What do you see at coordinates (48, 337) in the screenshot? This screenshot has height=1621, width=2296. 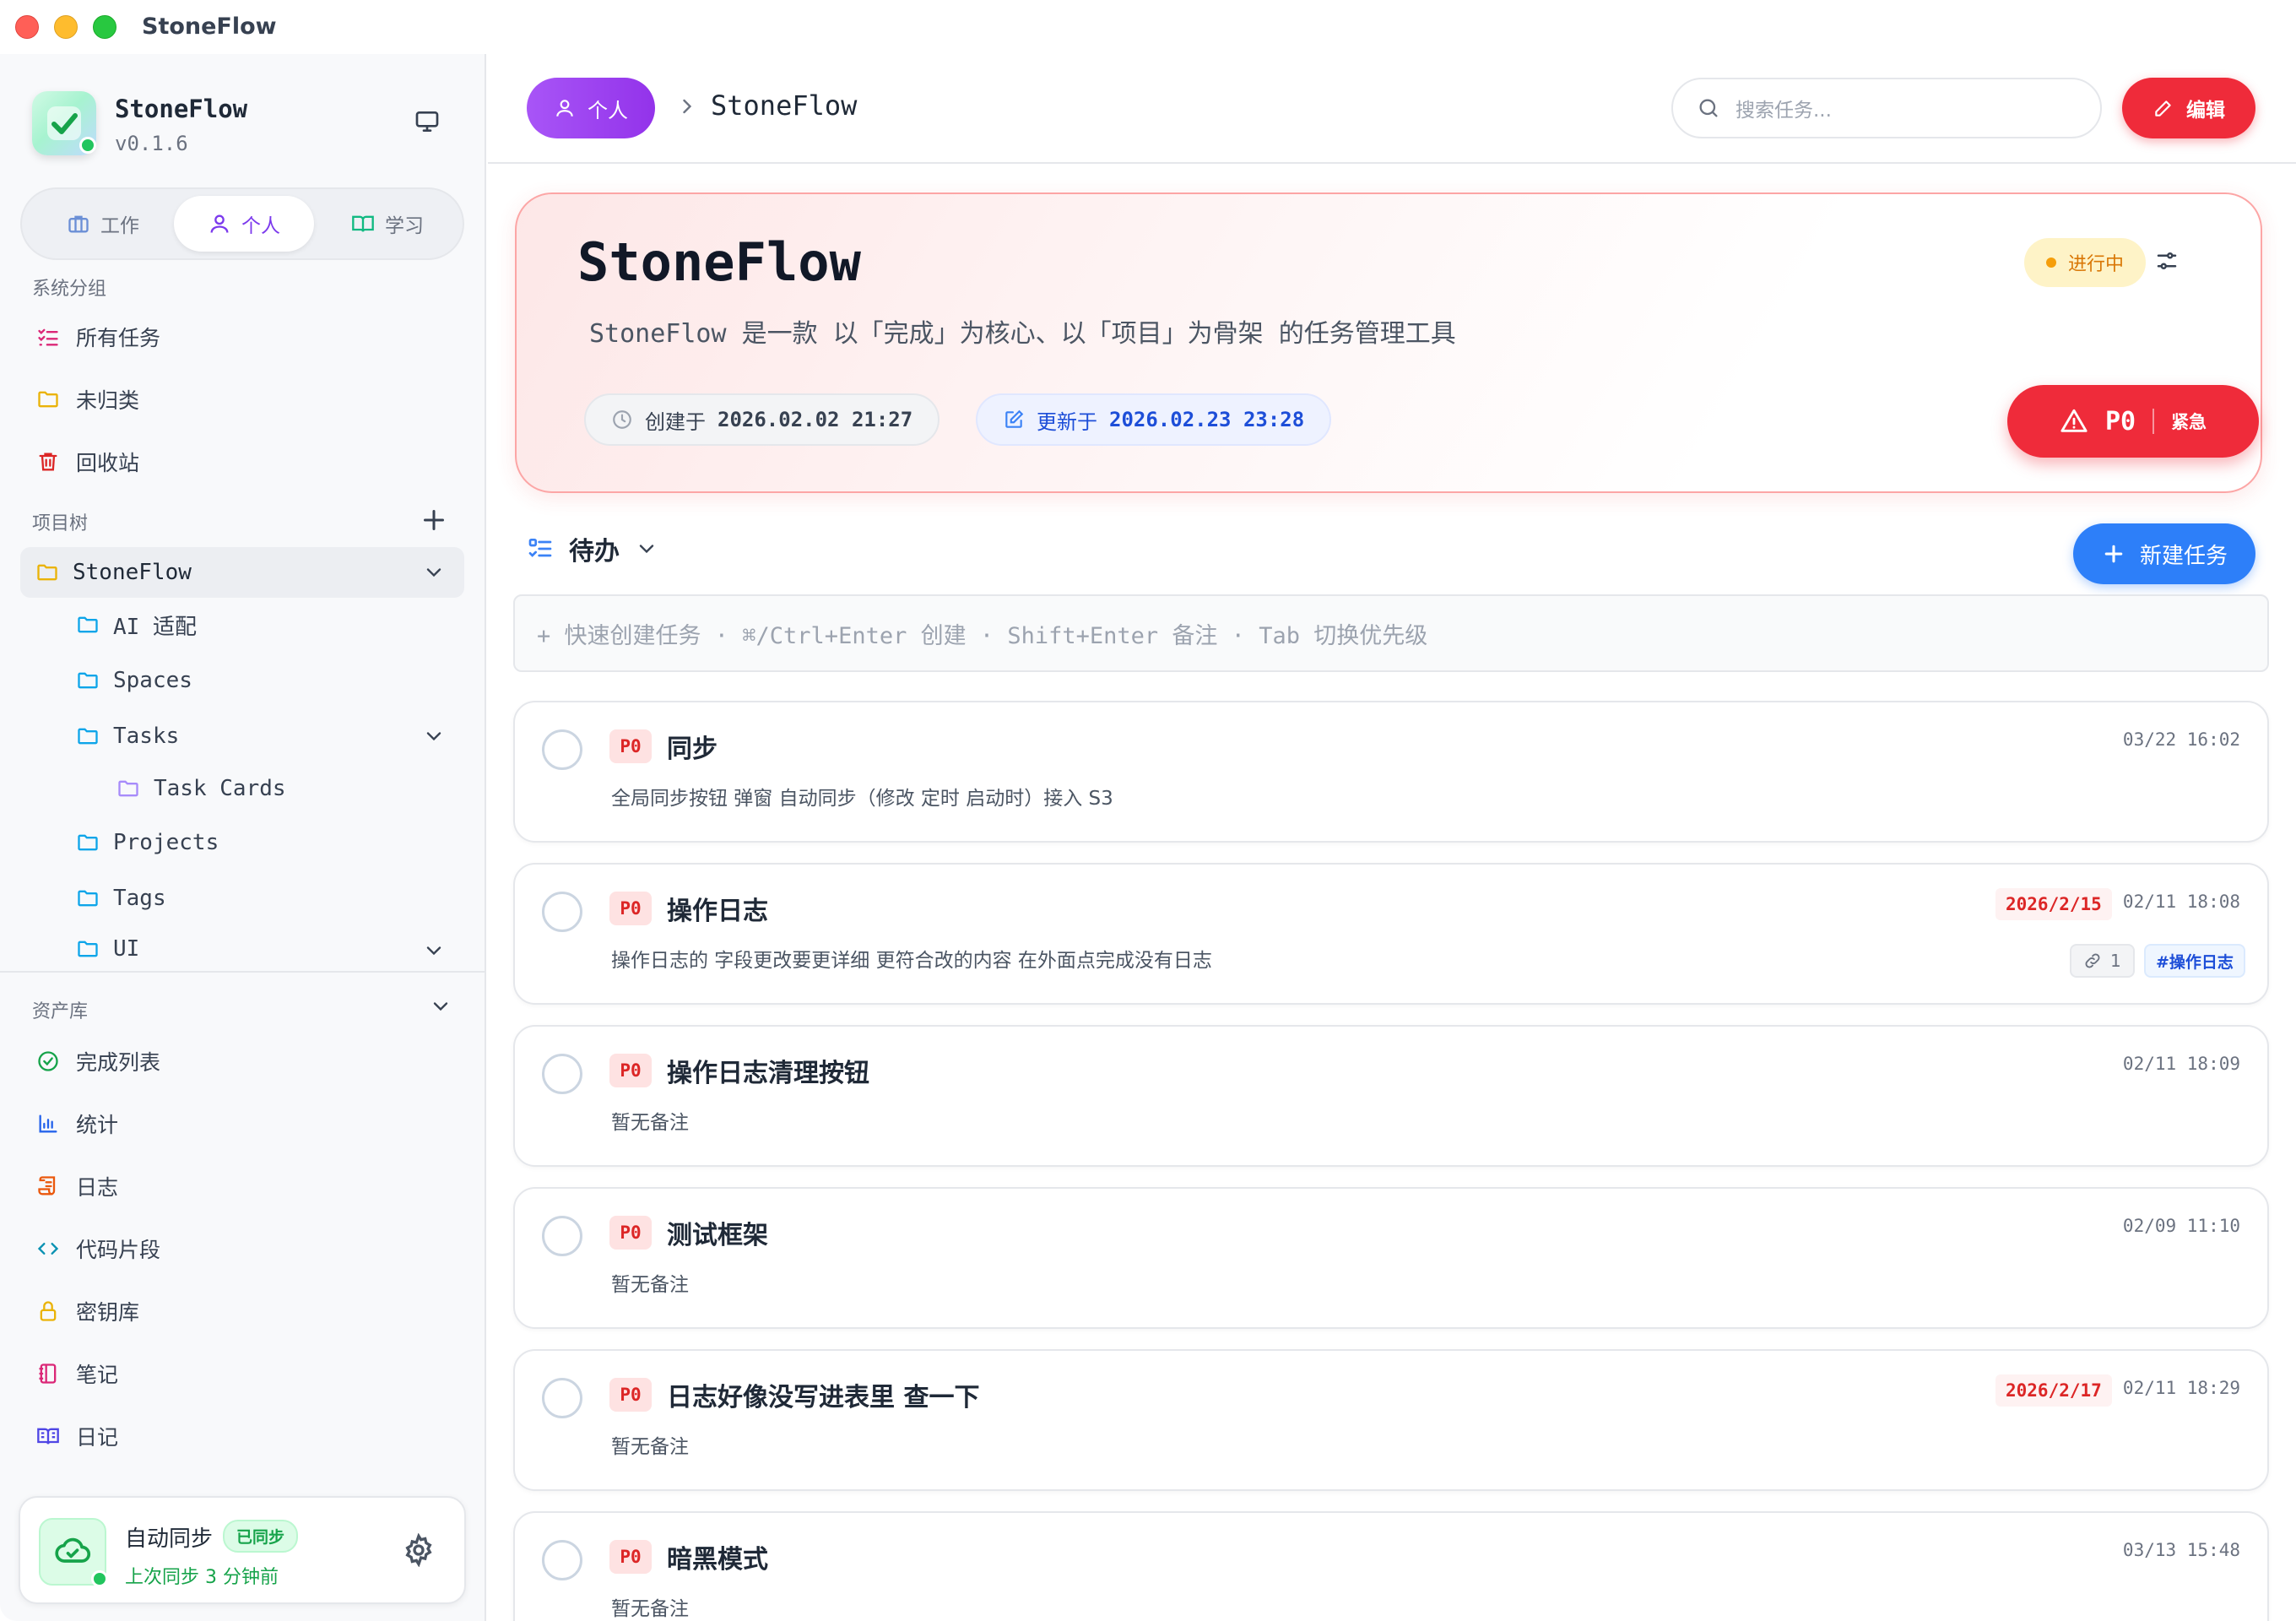 I see `list-check-icon` at bounding box center [48, 337].